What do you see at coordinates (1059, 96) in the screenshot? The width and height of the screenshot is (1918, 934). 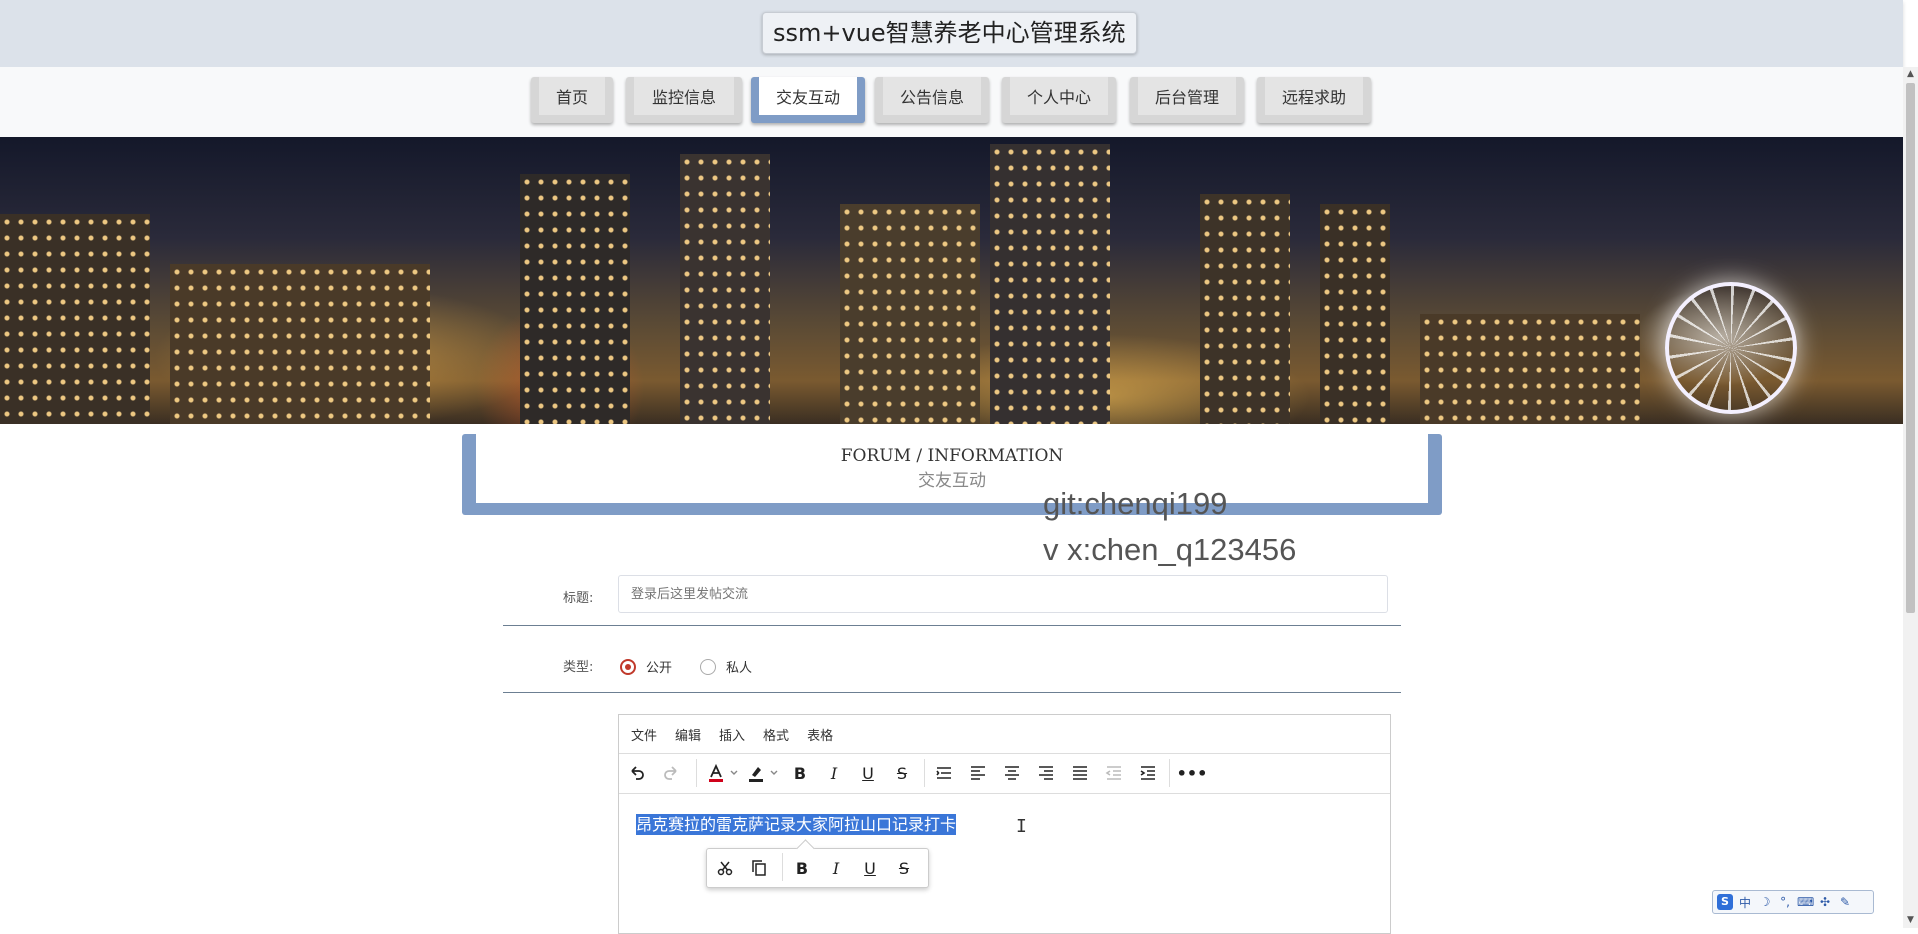 I see `nav-item-label: 个人中心` at bounding box center [1059, 96].